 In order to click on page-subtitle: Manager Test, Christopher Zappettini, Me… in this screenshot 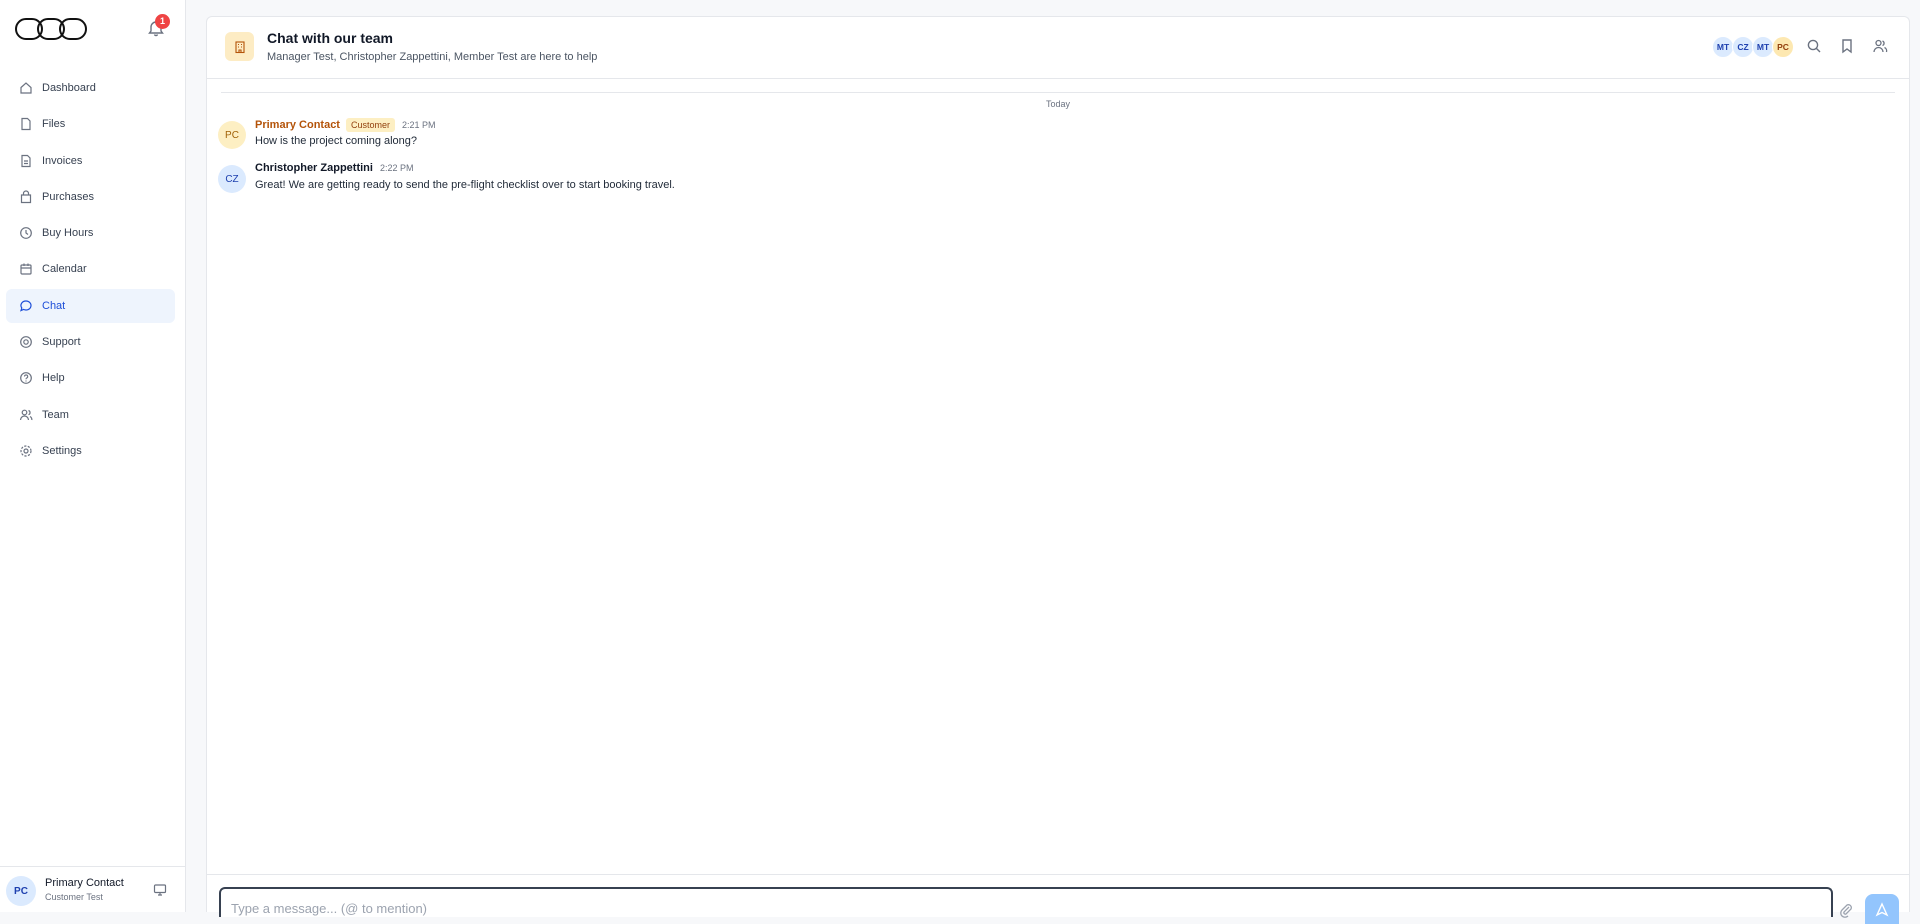, I will do `click(432, 57)`.